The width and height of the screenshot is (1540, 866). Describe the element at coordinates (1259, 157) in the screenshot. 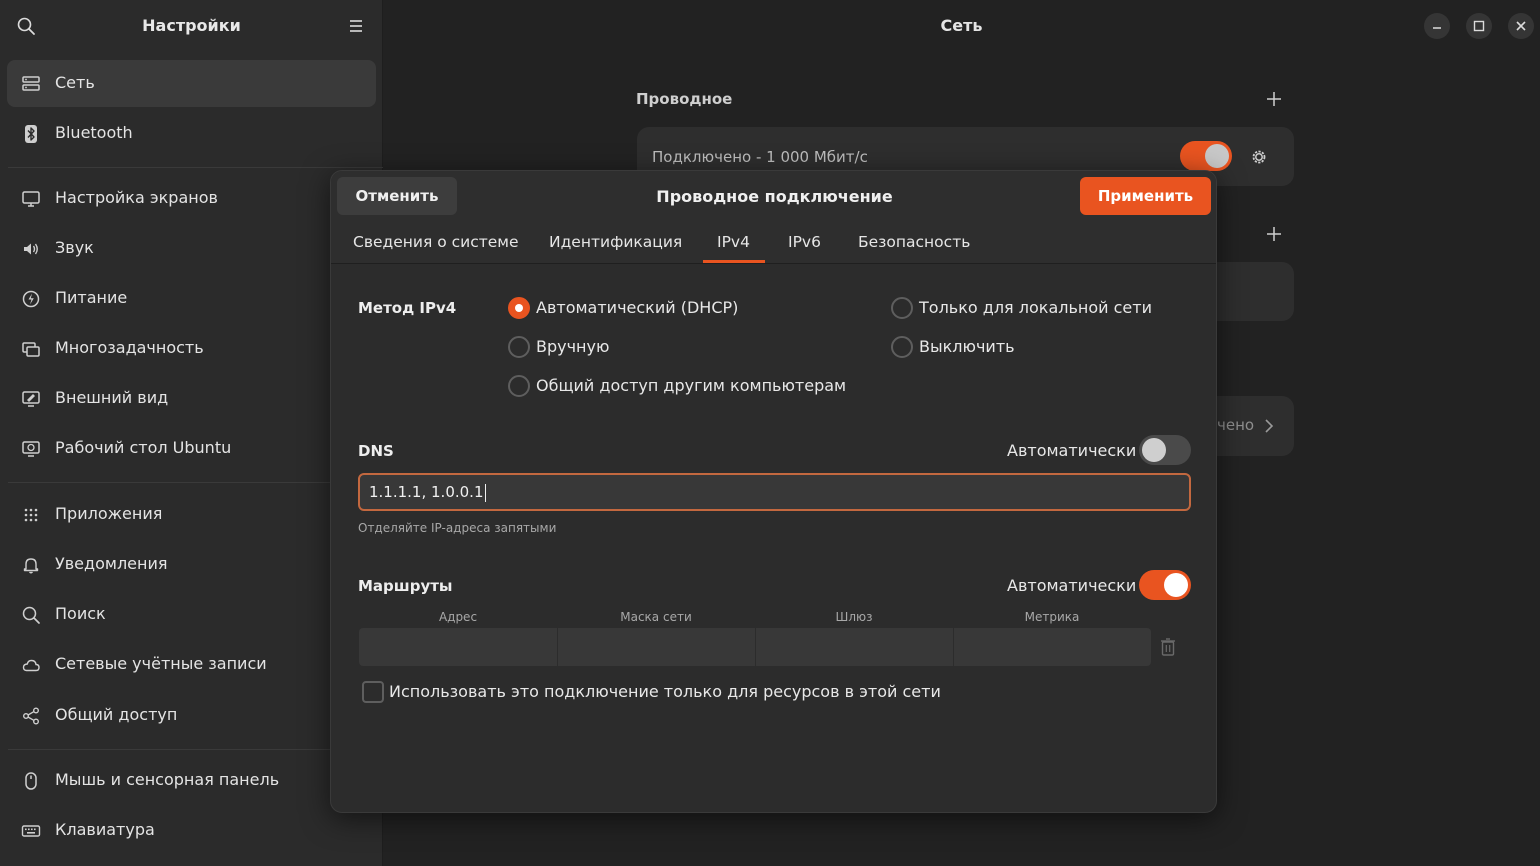

I see `gear-icon` at that location.